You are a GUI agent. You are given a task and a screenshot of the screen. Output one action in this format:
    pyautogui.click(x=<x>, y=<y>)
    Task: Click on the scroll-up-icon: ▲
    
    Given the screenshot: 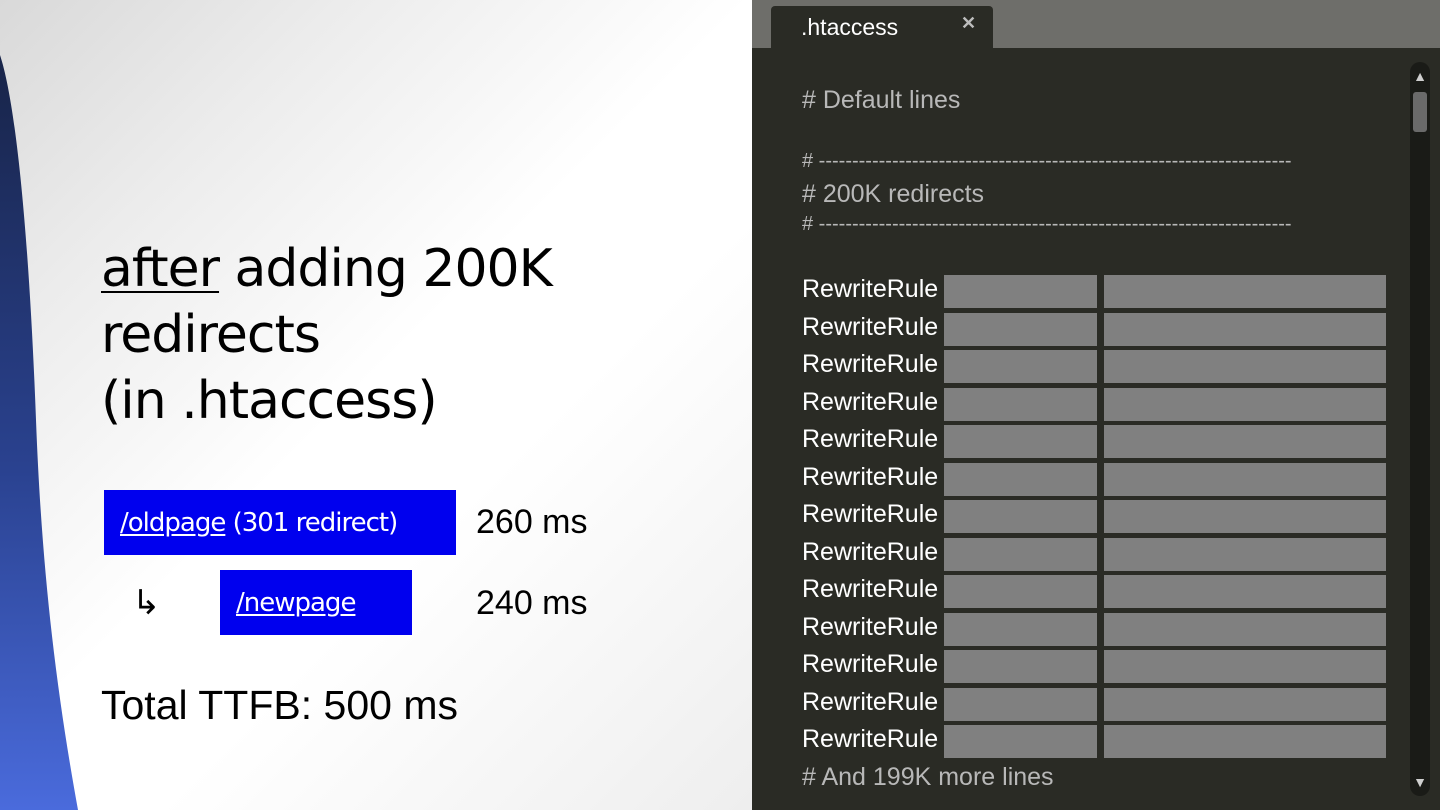 What is the action you would take?
    pyautogui.click(x=1420, y=76)
    